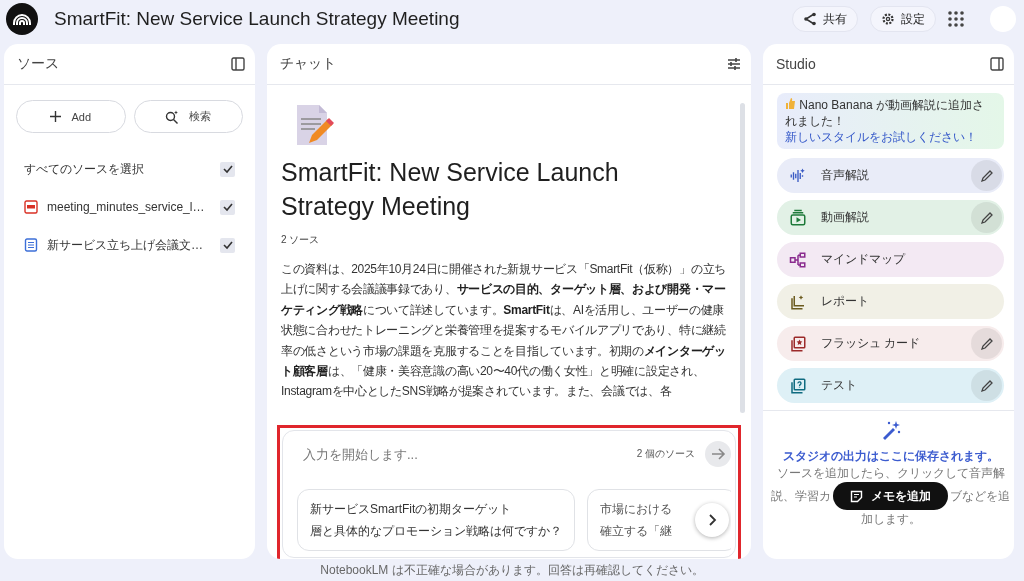  Describe the element at coordinates (890, 496) in the screenshot. I see `add-note-button: メモを追加` at that location.